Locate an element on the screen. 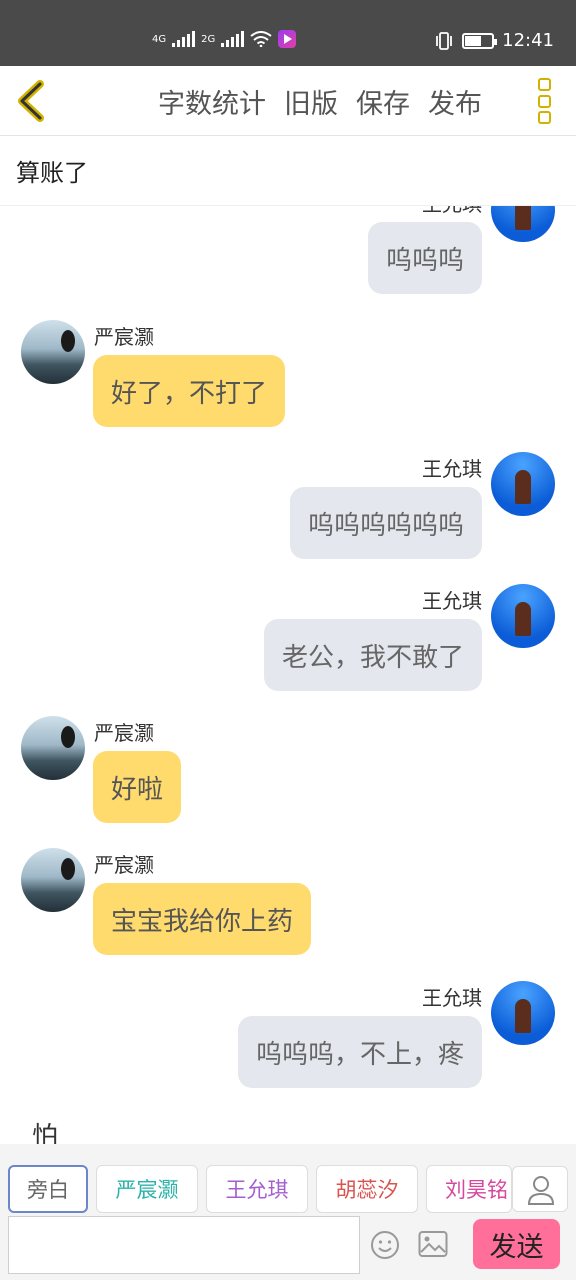 The image size is (576, 1280). message-input is located at coordinates (184, 1245).